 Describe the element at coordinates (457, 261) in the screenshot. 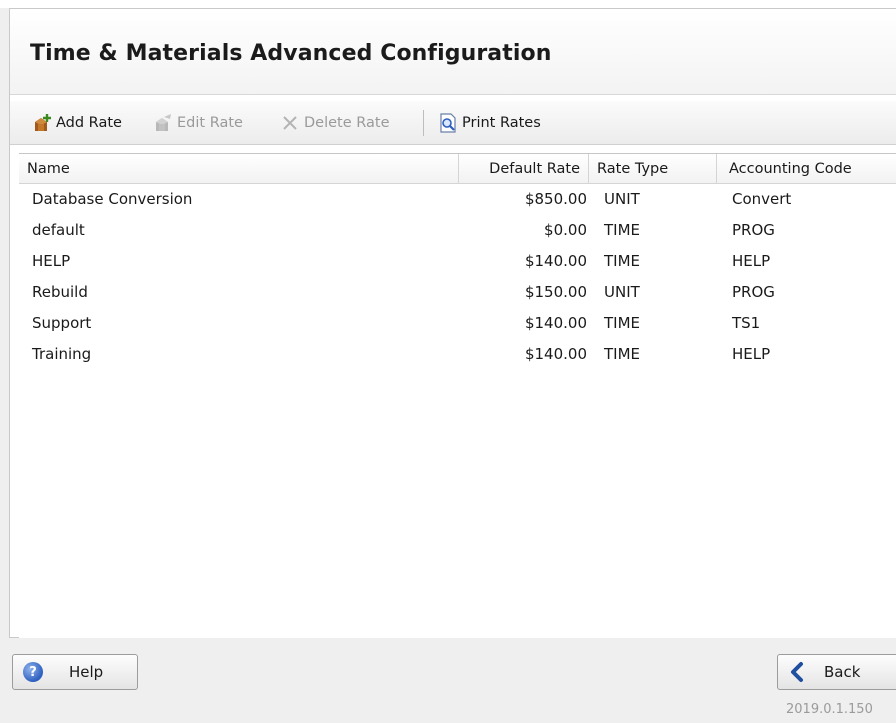

I see `table-row: HELP $140.00 TIME HELP` at that location.